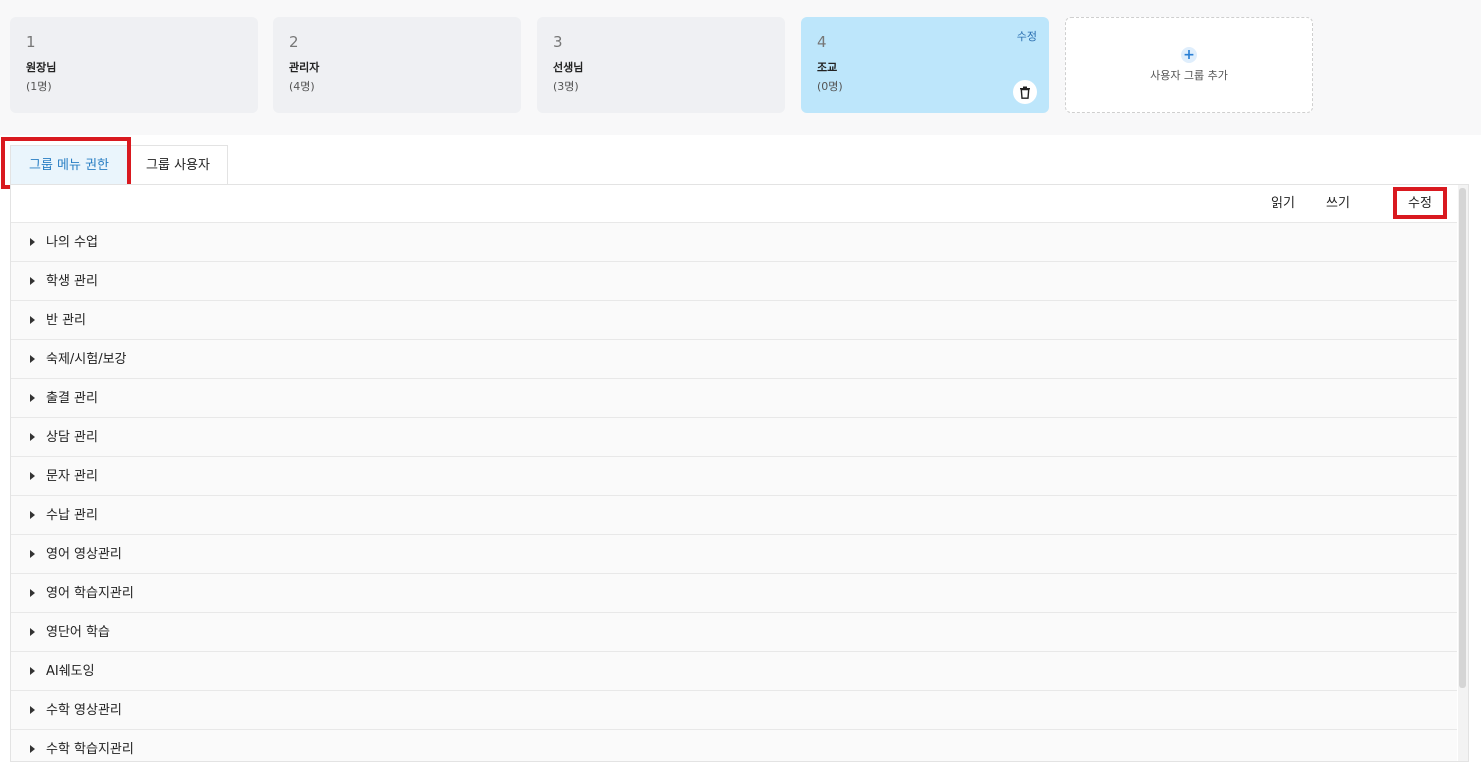 The image size is (1481, 781). I want to click on menu-row: 영어 학습지관리, so click(734, 593).